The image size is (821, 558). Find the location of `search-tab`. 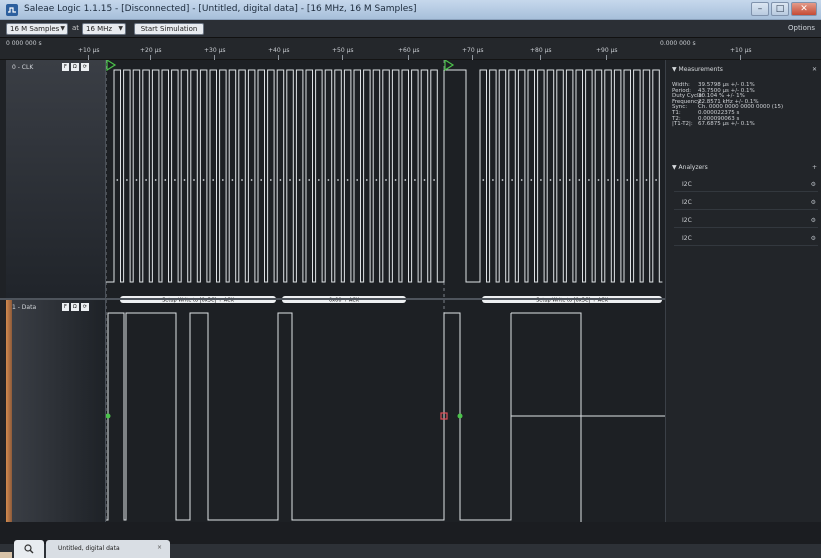

search-tab is located at coordinates (29, 549).